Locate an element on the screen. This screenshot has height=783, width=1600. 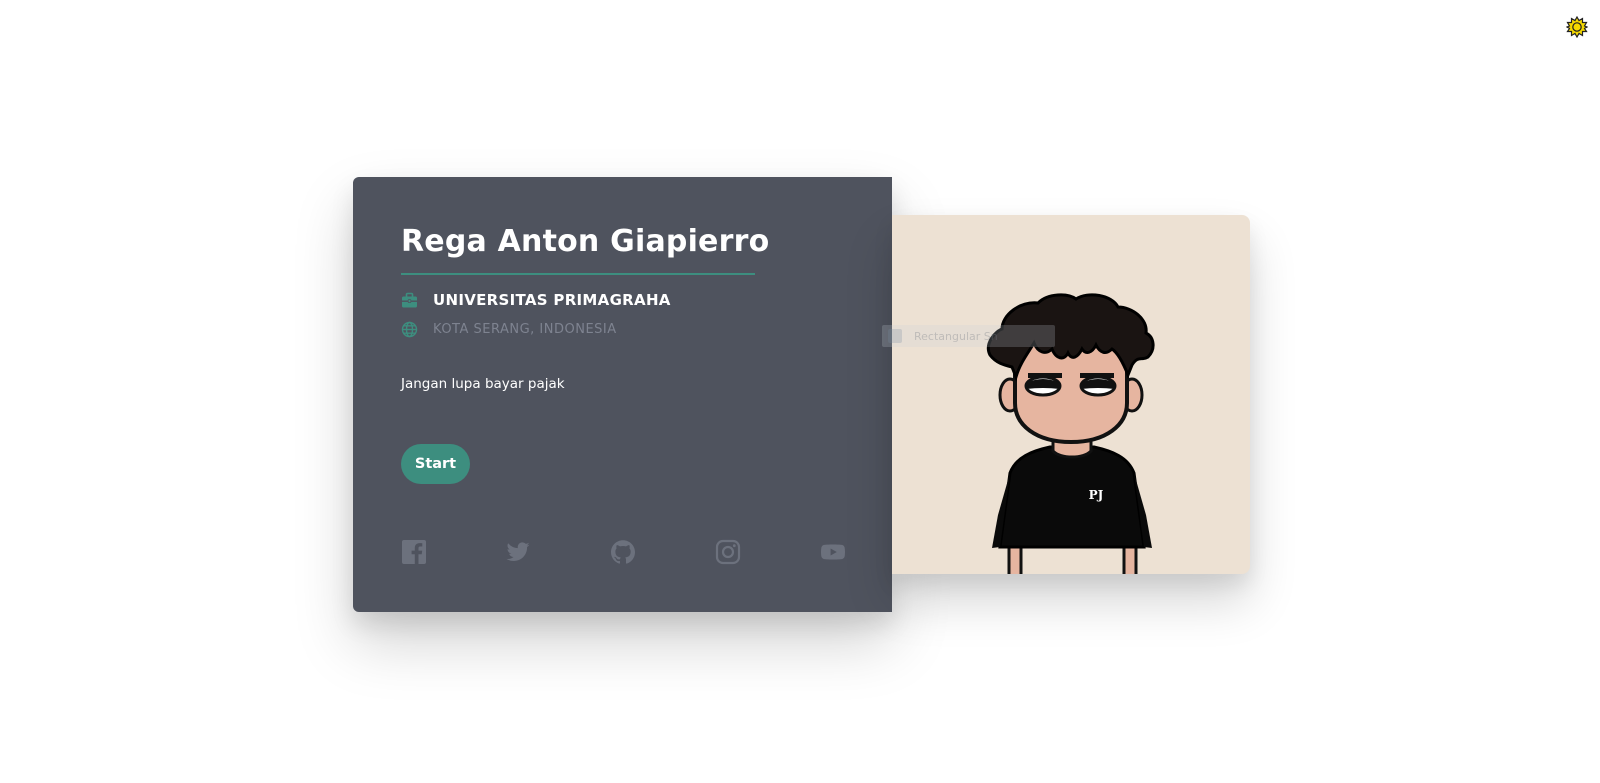
facebook-icon is located at coordinates (414, 552).